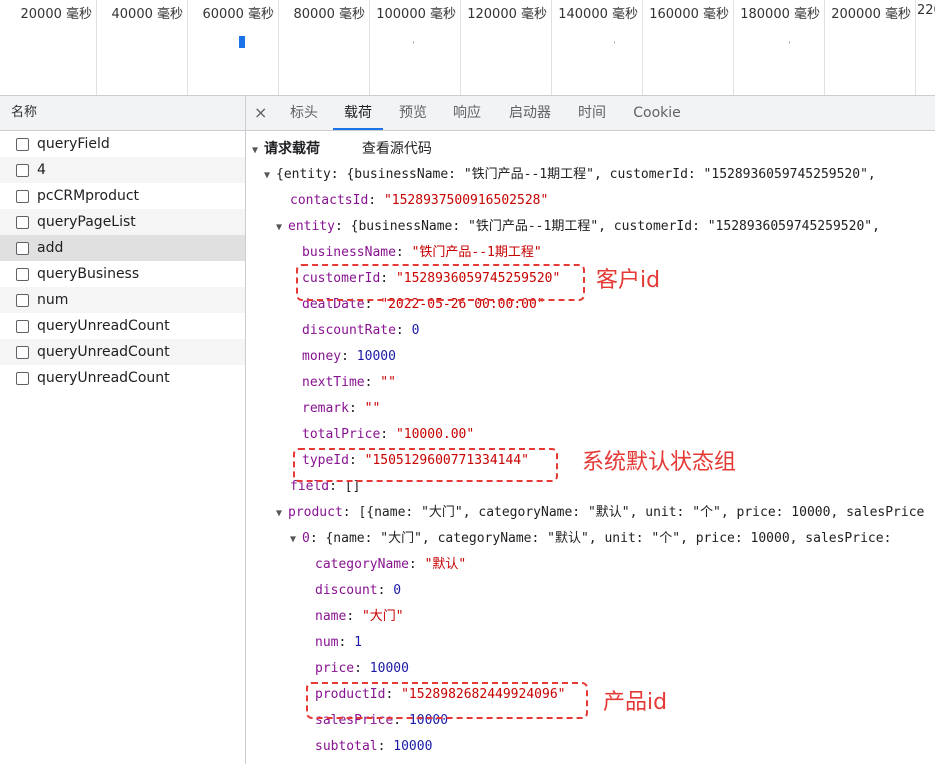 This screenshot has height=764, width=935. Describe the element at coordinates (506, 47) in the screenshot. I see `timeline-tick: 120000 毫秒` at that location.